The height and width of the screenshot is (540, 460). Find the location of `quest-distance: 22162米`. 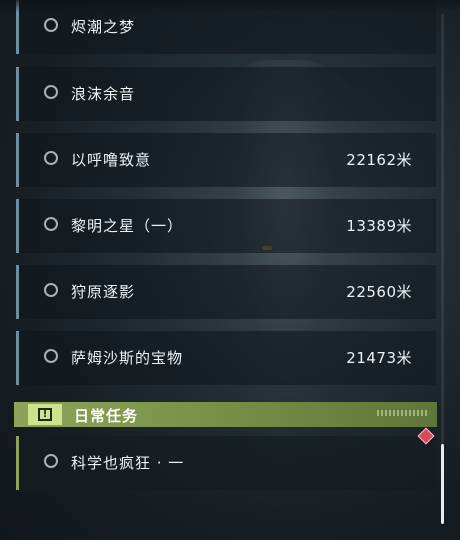

quest-distance: 22162米 is located at coordinates (379, 160).